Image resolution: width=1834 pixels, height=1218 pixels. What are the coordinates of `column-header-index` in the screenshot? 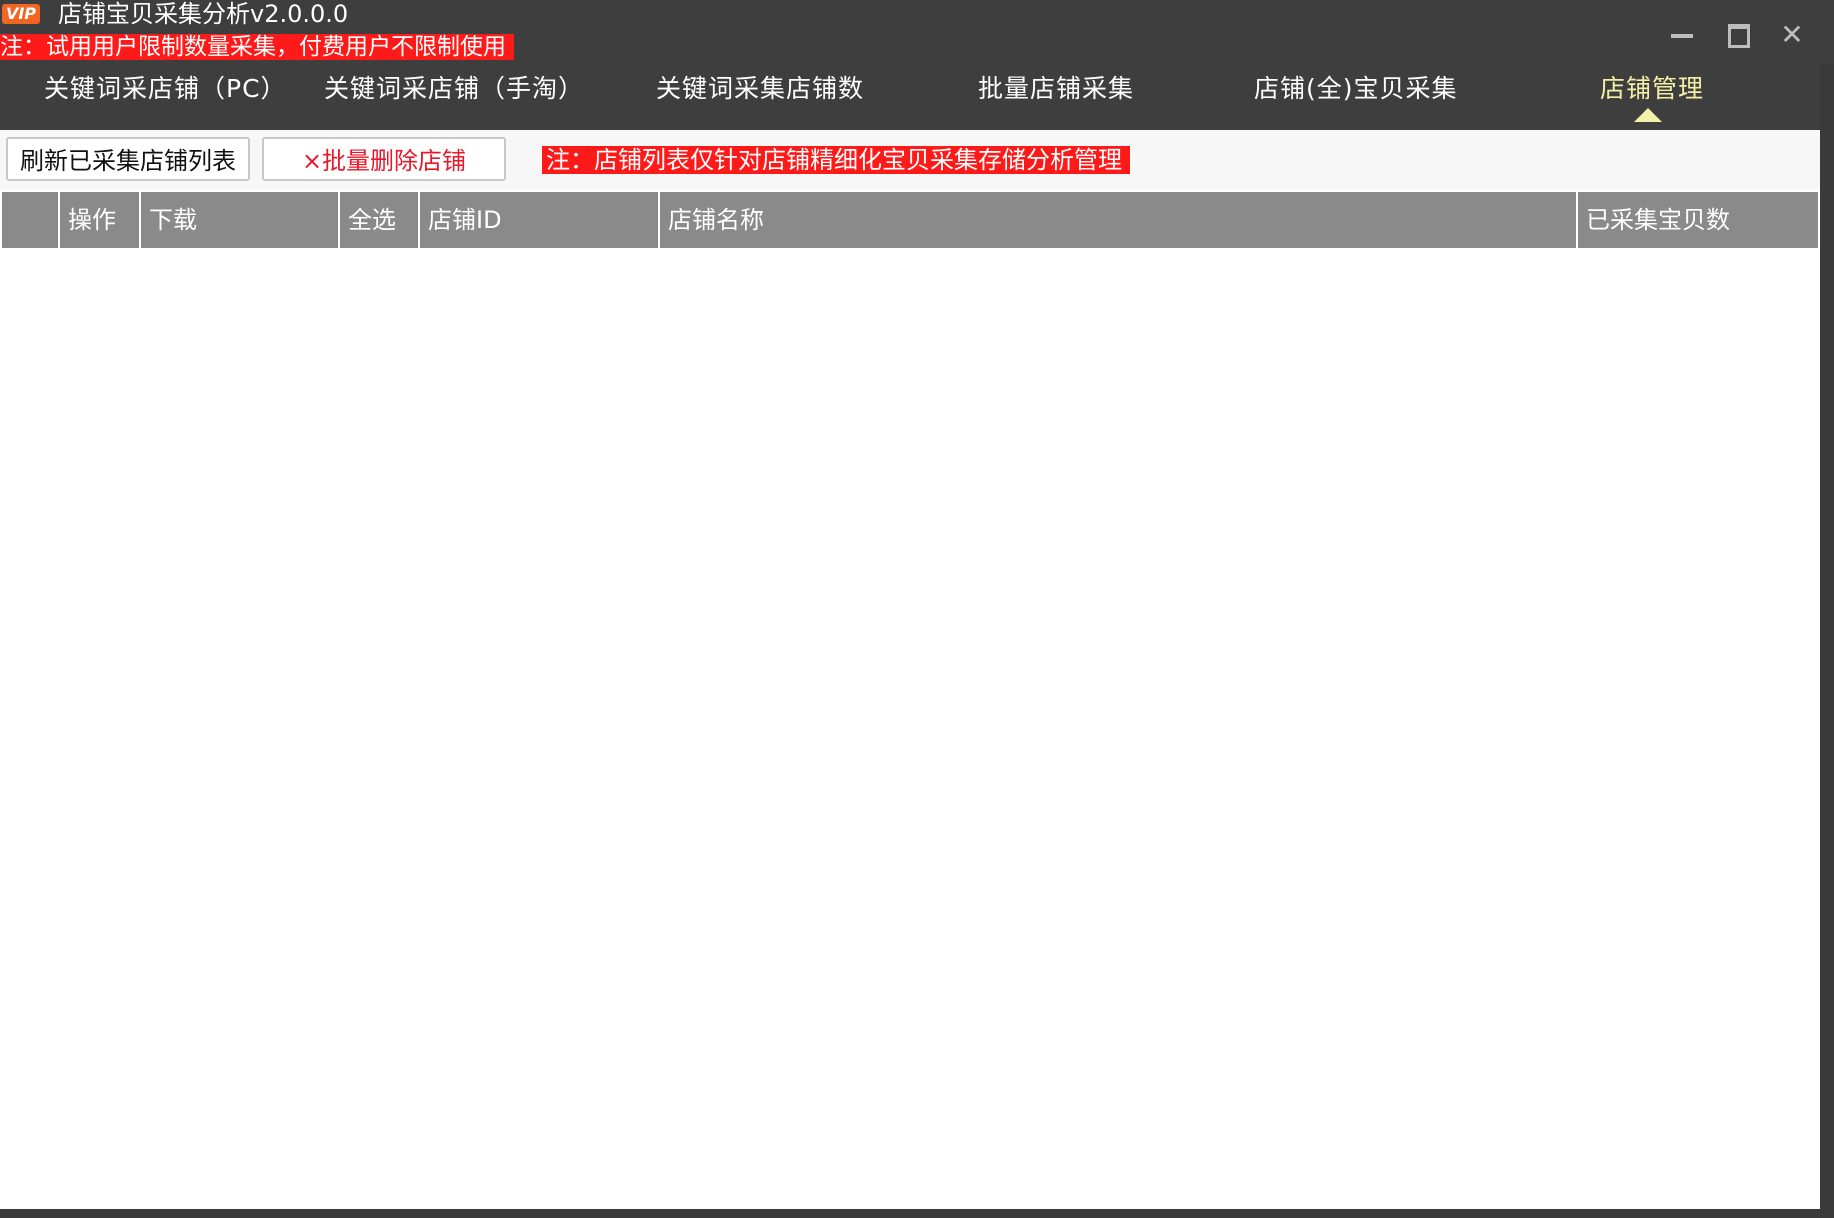 It's located at (31, 220).